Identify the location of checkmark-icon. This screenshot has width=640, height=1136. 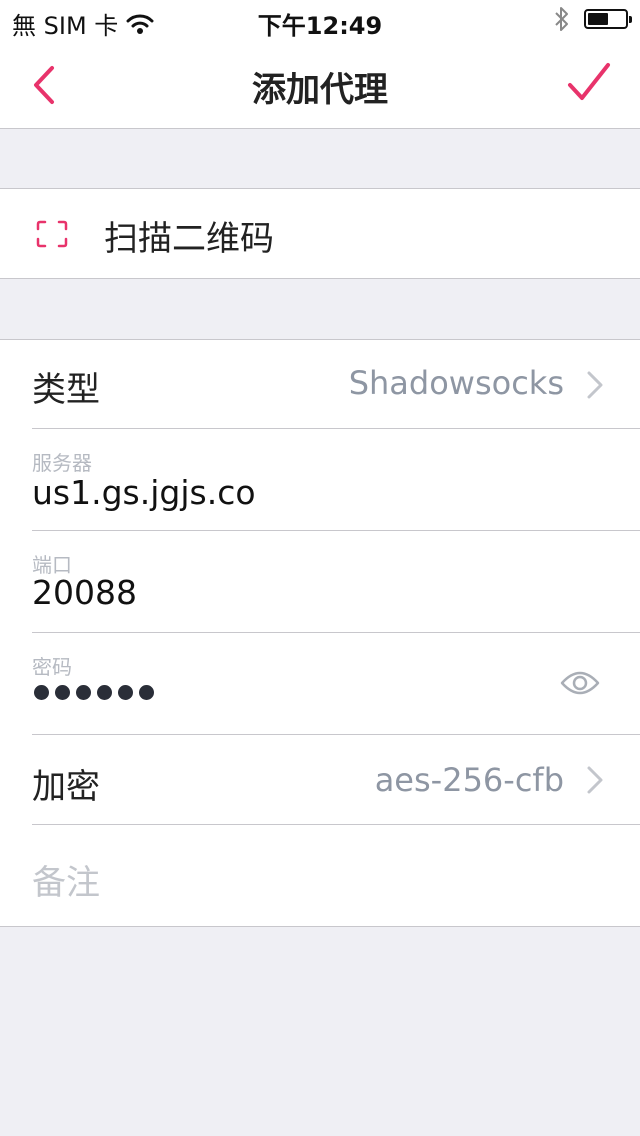
(589, 81).